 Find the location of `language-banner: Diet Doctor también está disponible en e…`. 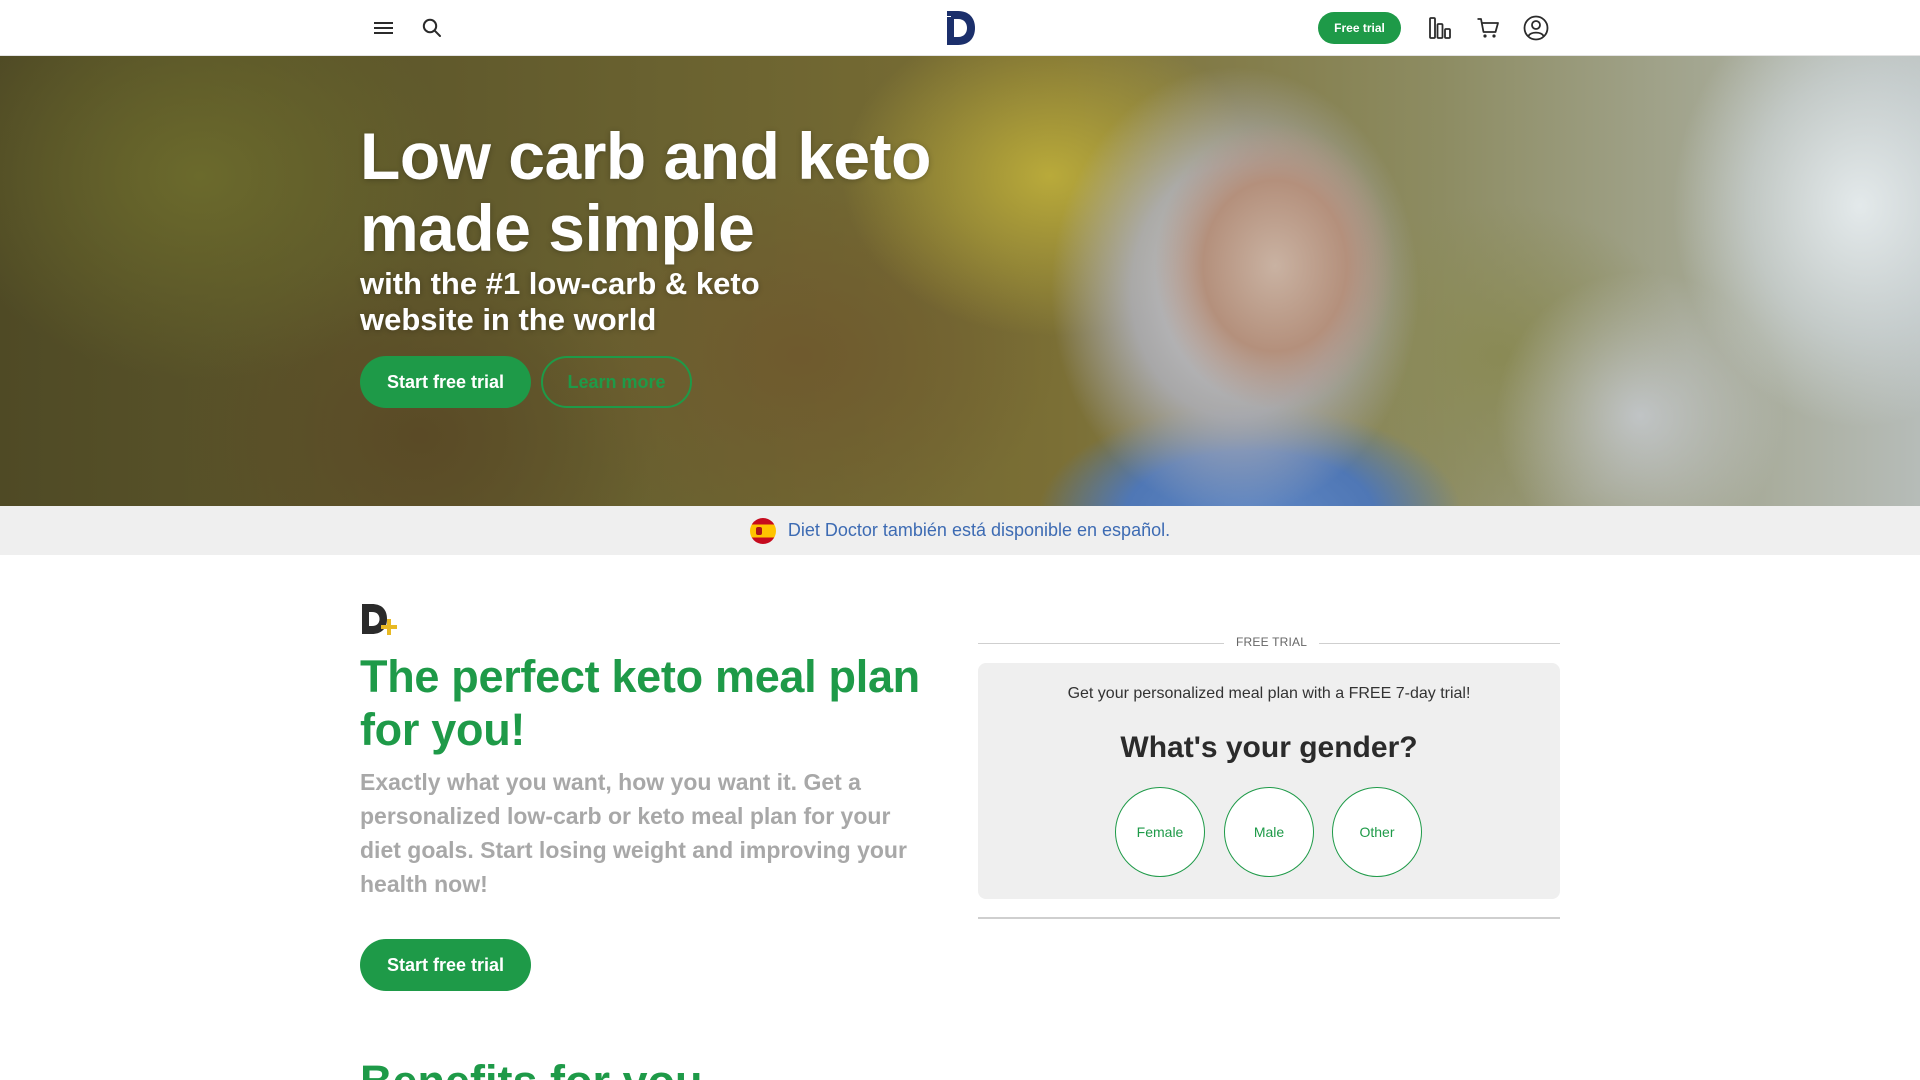

language-banner: Diet Doctor también está disponible en e… is located at coordinates (960, 530).